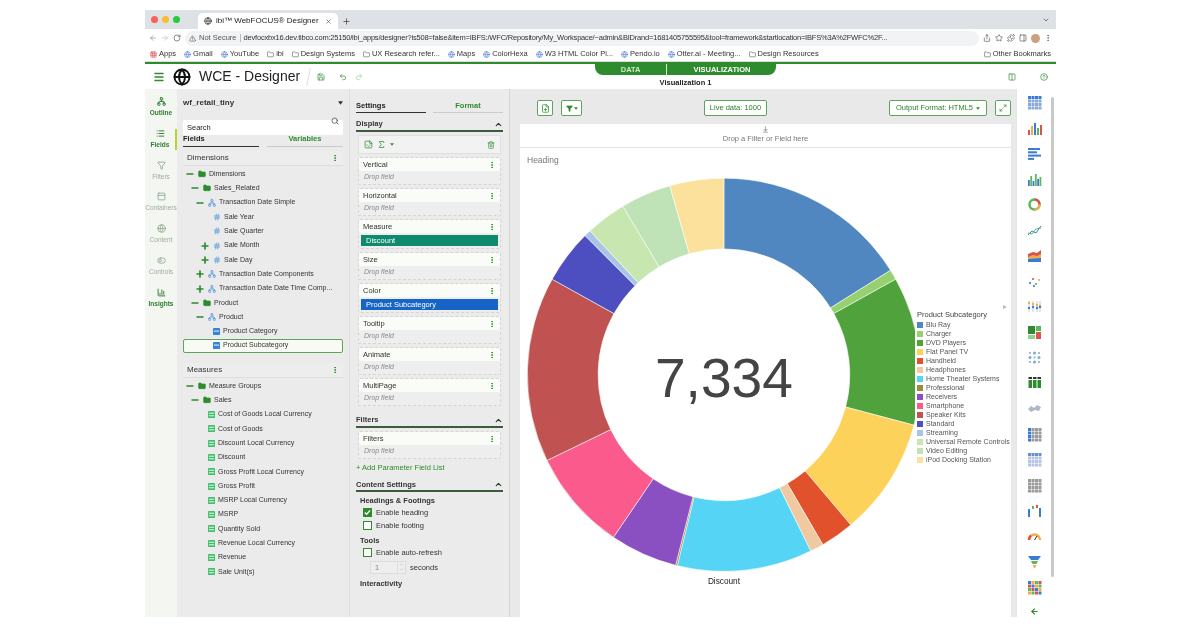  Describe the element at coordinates (1034, 383) in the screenshot. I see `box-plot-icon` at that location.